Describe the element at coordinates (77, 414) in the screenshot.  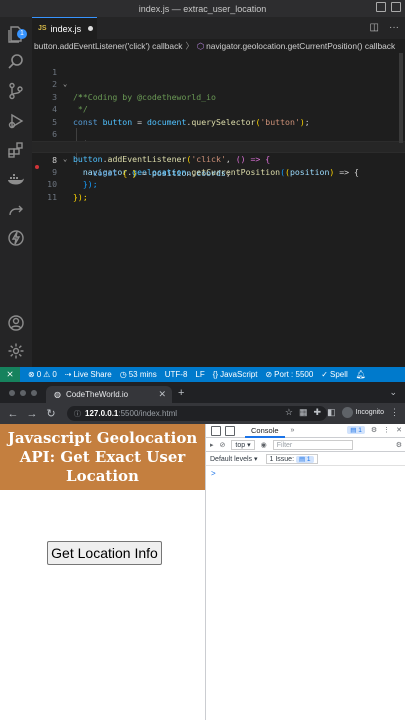
I see `site-info-icon: ⓘ` at that location.